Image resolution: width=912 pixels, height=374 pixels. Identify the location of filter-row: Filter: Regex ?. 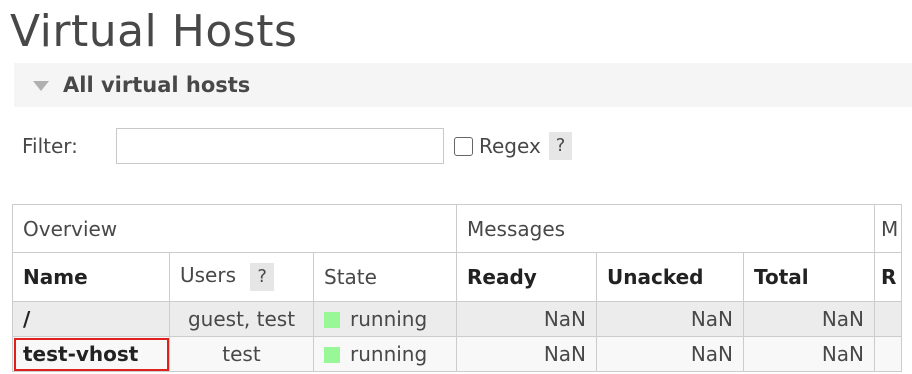
(297, 146).